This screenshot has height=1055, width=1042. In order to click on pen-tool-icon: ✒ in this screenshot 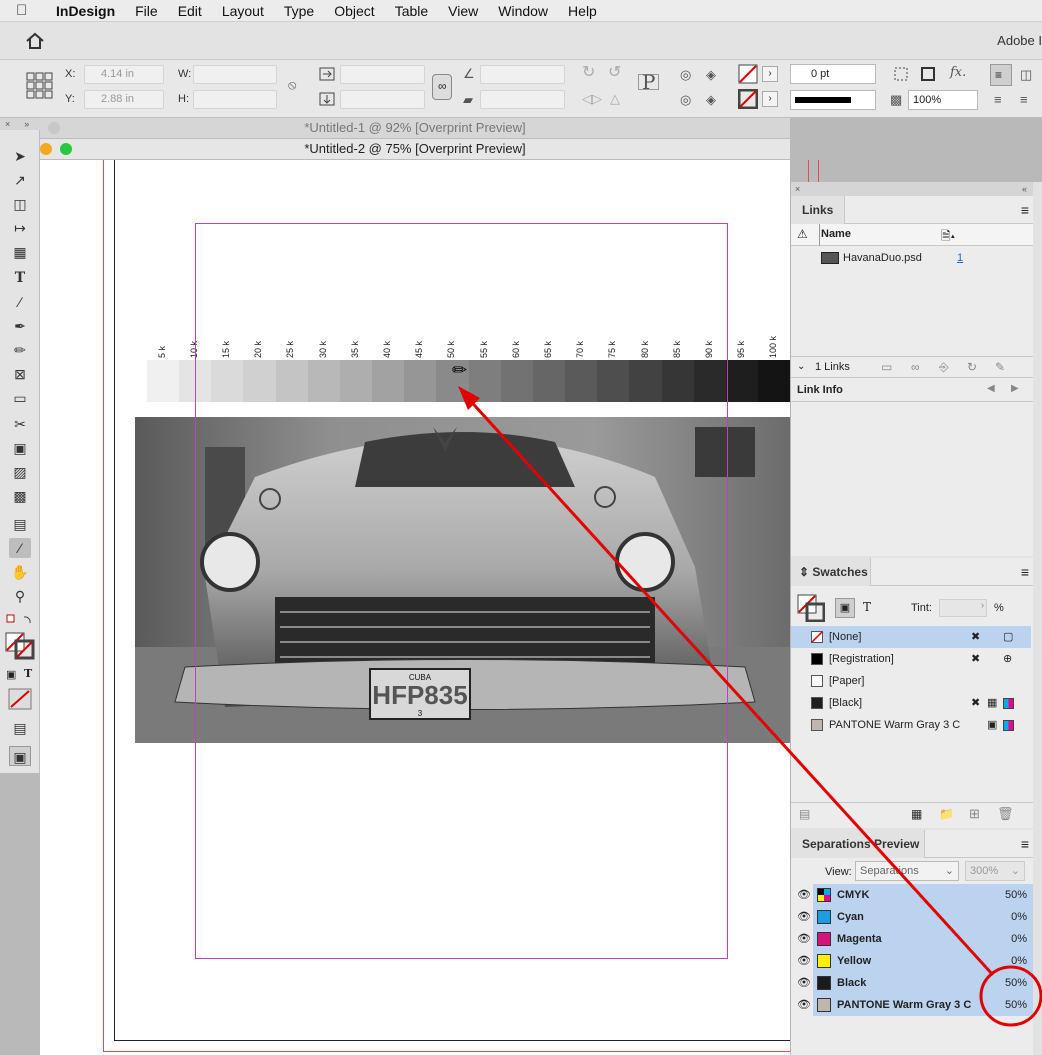, I will do `click(20, 326)`.